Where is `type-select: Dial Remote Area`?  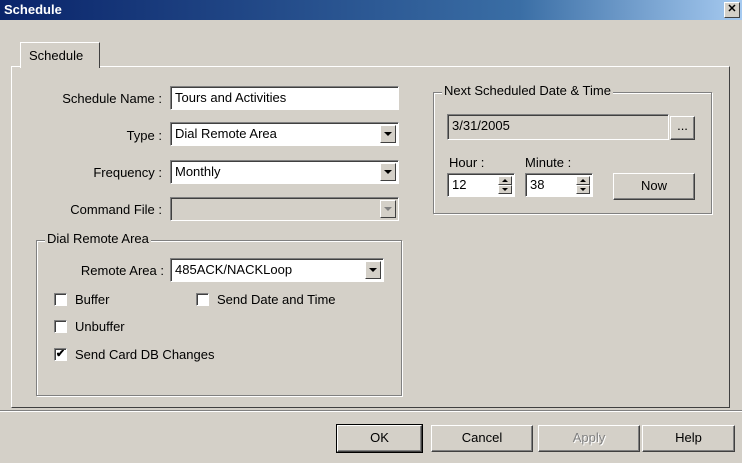
type-select: Dial Remote Area is located at coordinates (284, 134).